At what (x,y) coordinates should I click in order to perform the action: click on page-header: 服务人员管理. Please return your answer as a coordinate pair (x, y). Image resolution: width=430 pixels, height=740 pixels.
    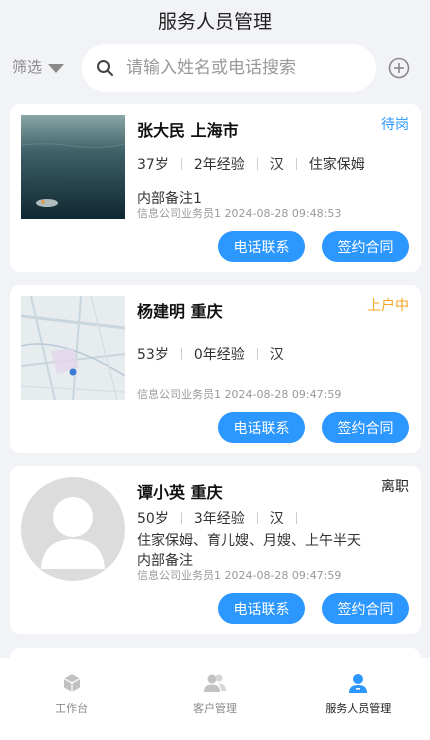
    Looking at the image, I should click on (215, 20).